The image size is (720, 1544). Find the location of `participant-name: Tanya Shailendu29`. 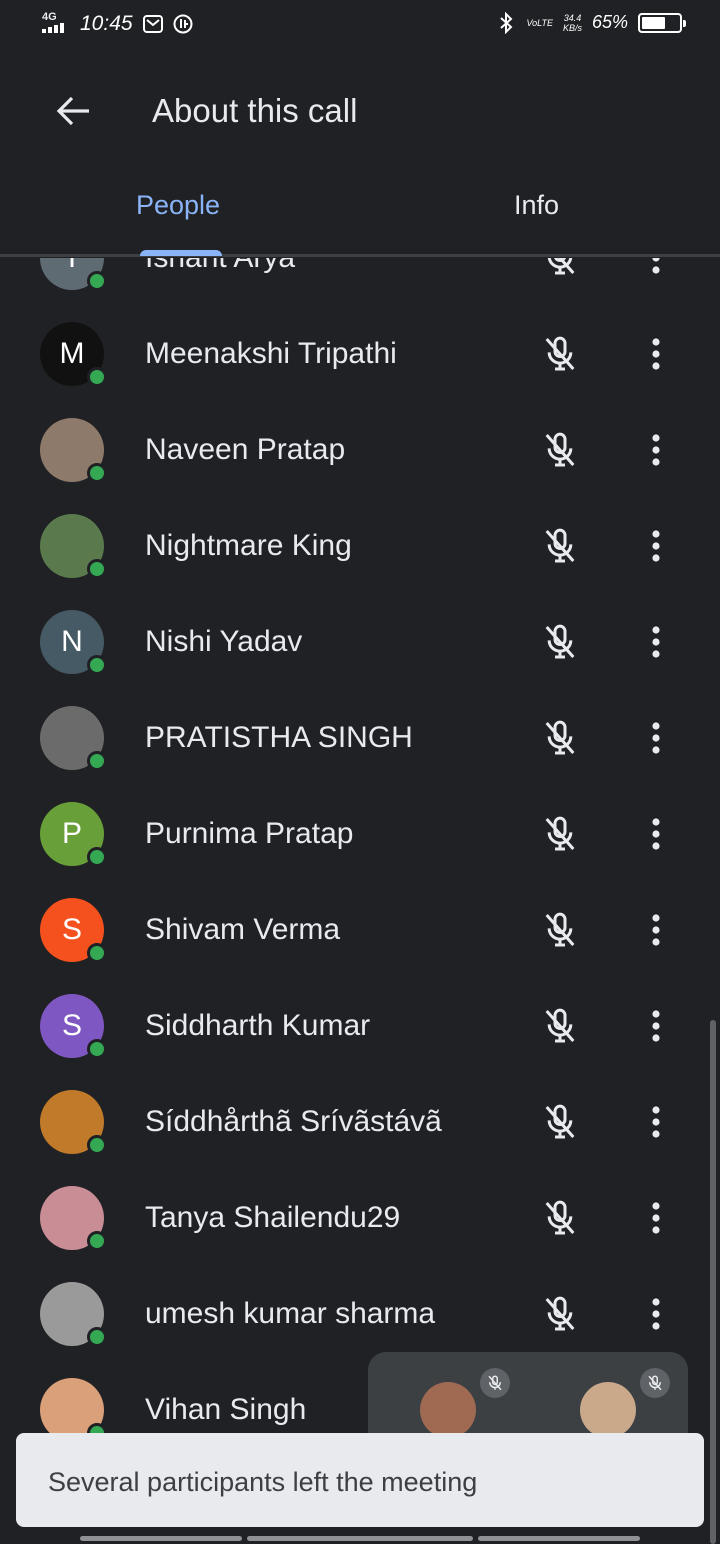

participant-name: Tanya Shailendu29 is located at coordinates (273, 1217).